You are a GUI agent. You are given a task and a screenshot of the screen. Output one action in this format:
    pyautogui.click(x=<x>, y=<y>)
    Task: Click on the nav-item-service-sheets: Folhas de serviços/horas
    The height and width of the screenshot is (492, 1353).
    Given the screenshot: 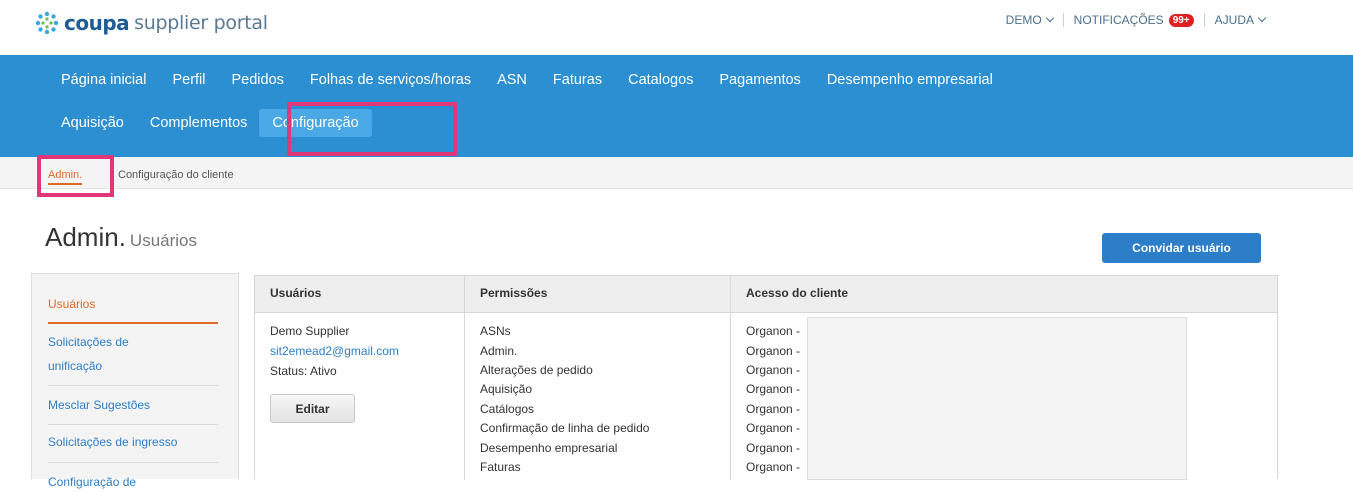 What is the action you would take?
    pyautogui.click(x=390, y=80)
    